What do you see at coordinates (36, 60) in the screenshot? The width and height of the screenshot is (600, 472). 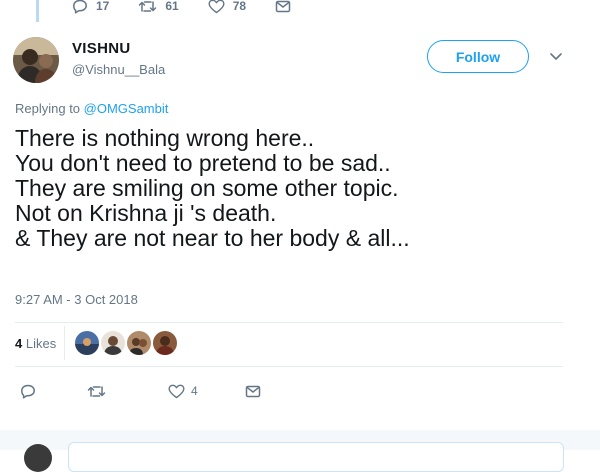 I see `avatar` at bounding box center [36, 60].